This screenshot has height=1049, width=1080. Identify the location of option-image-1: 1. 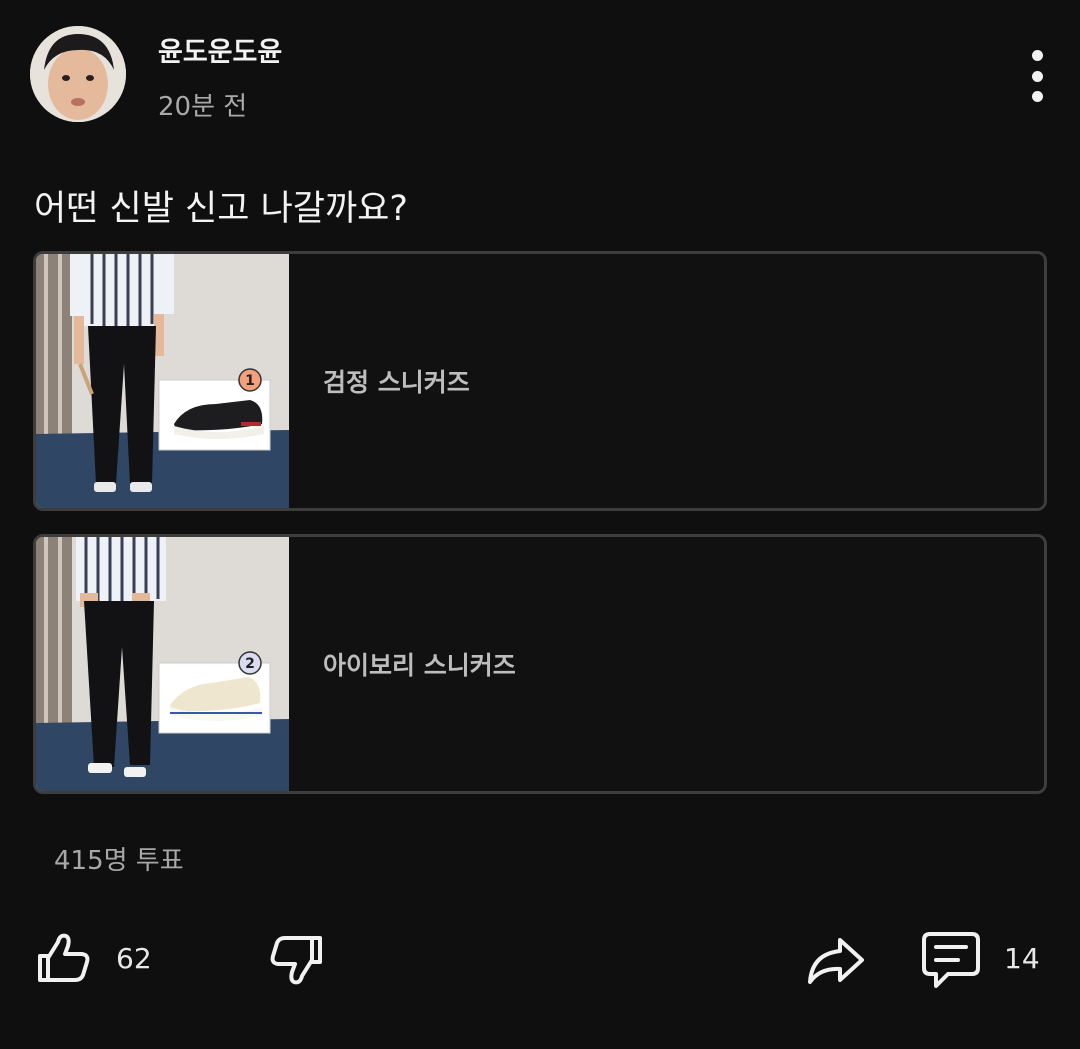
(162, 381).